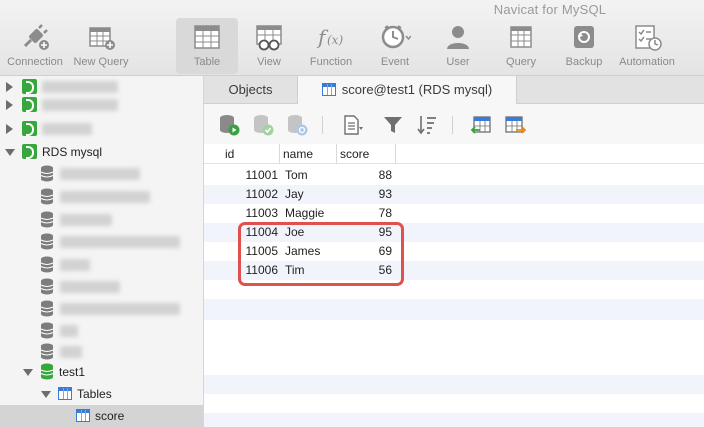 This screenshot has height=427, width=704. What do you see at coordinates (454, 154) in the screenshot?
I see `grid-header: id name score` at bounding box center [454, 154].